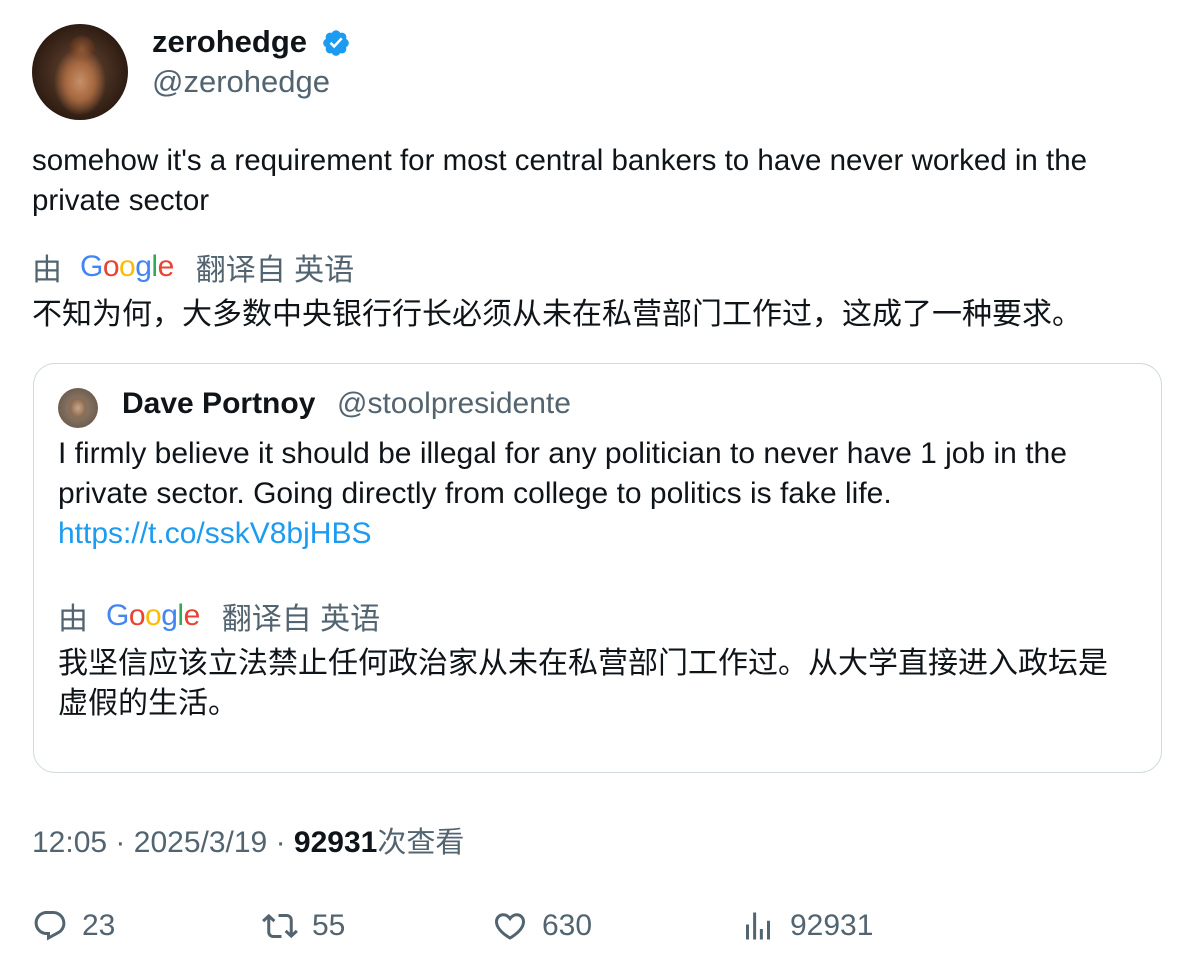 Image resolution: width=1196 pixels, height=976 pixels. I want to click on google-logo: Google, so click(127, 266).